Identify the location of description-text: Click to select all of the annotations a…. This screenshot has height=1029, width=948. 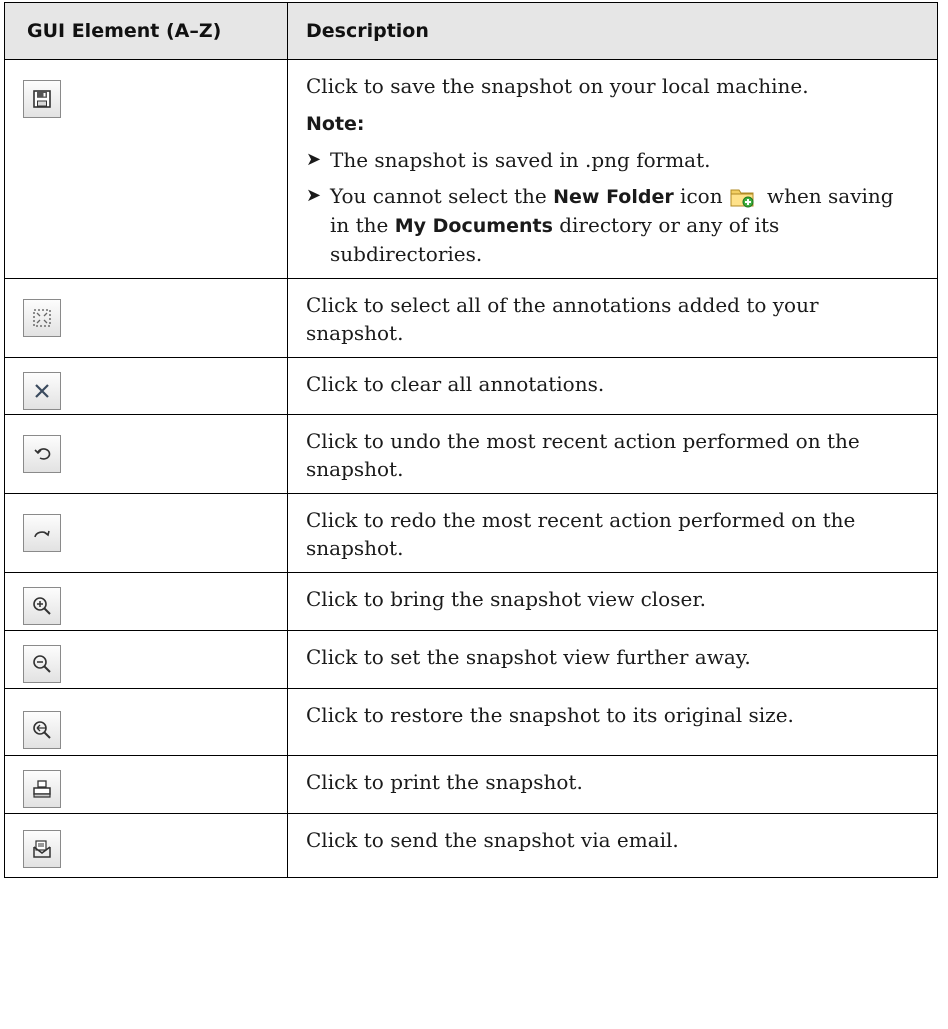
(562, 319).